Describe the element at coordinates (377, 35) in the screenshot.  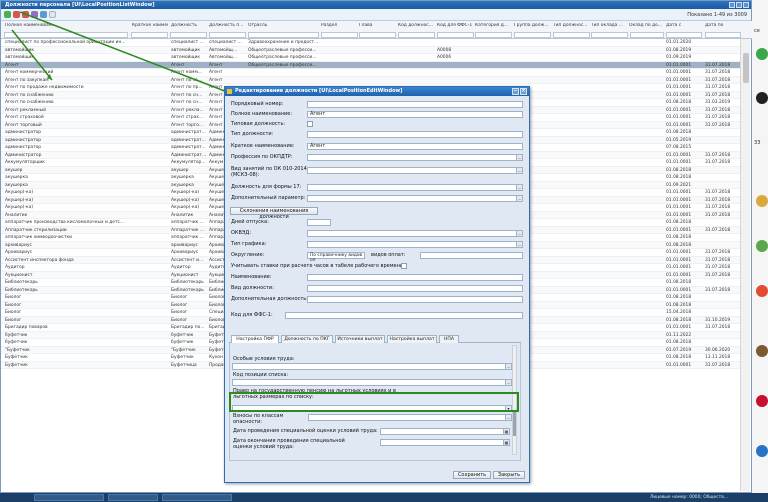
I see `filter-chapter` at that location.